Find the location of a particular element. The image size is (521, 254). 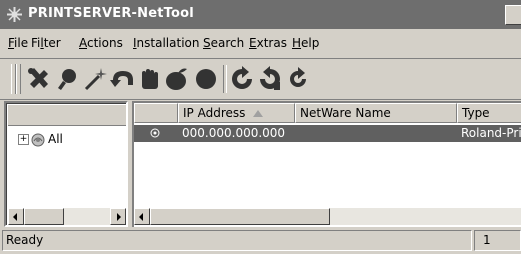

column-headers: IP Address NetWare Name Type is located at coordinates (327, 113).